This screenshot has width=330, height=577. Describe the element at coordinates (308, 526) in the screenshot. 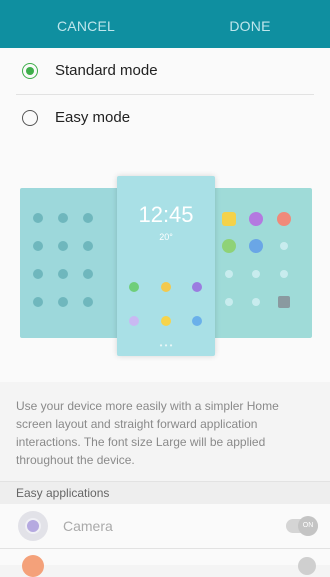

I see `toggle-knob: ON` at that location.